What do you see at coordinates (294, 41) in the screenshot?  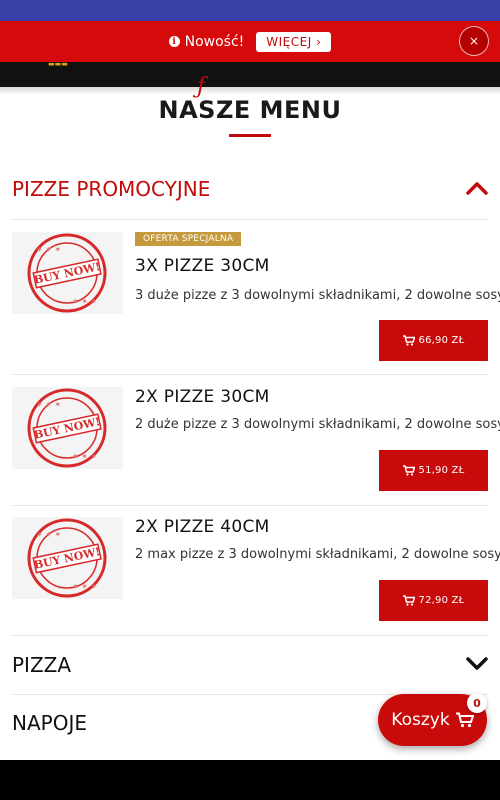 I see `more-button: WIĘCEJ ›` at bounding box center [294, 41].